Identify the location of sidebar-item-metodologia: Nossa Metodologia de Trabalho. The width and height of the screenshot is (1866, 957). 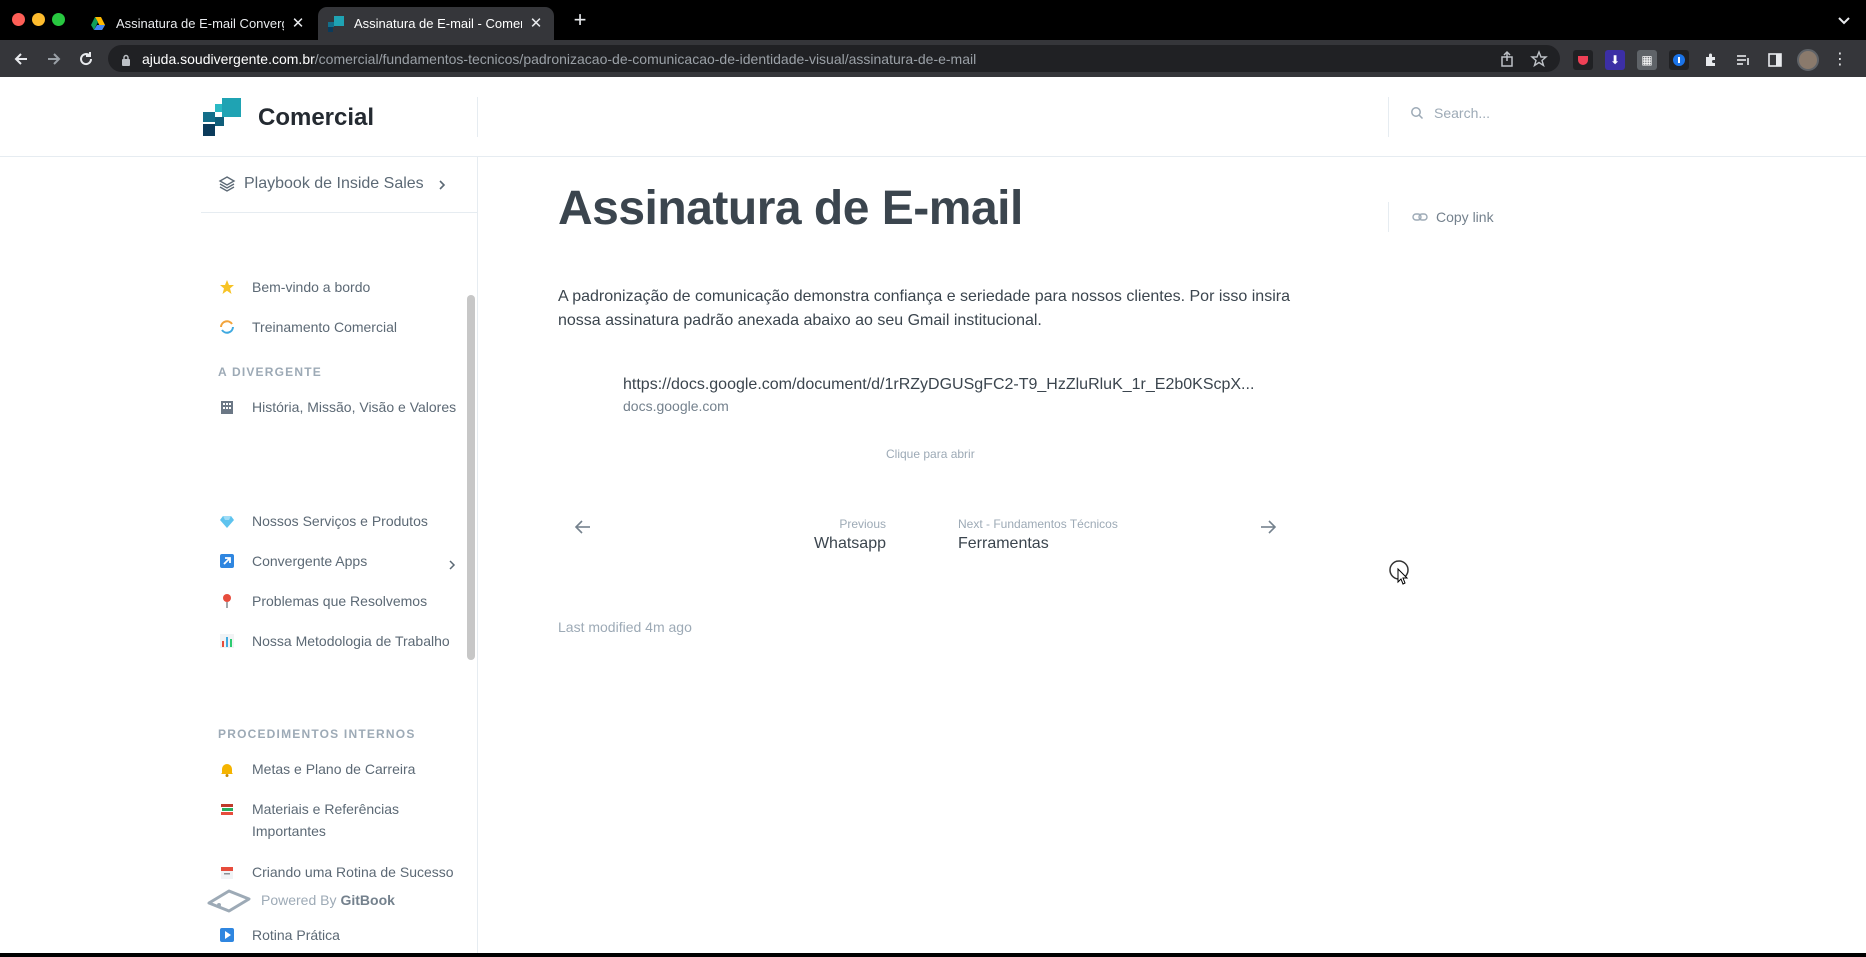
(340, 641).